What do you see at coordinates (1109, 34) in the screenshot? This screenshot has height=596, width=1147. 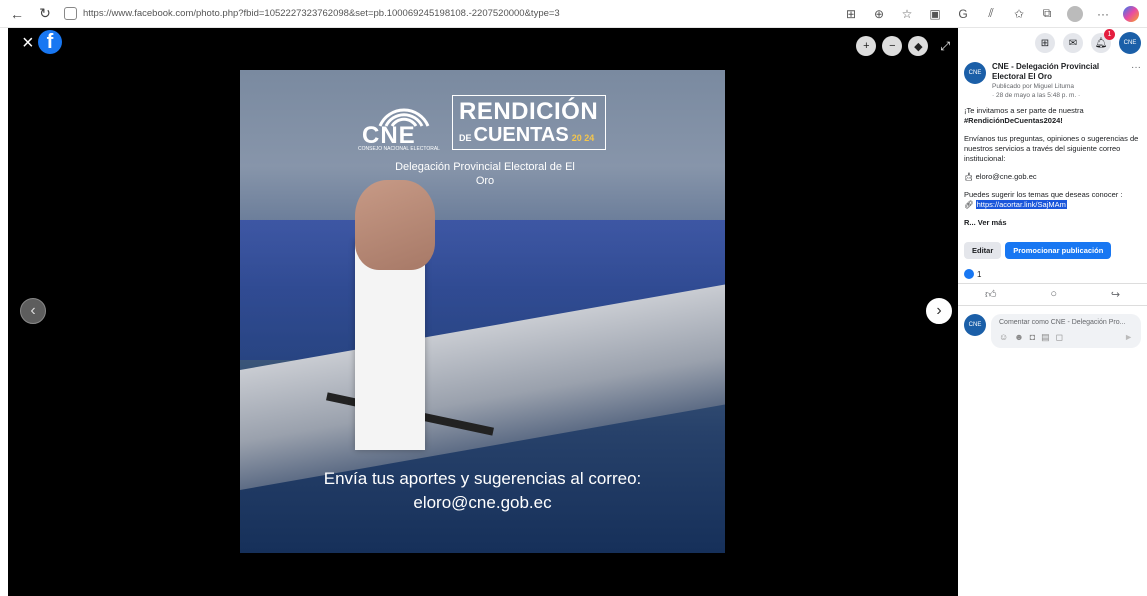 I see `notification-badge: 1` at bounding box center [1109, 34].